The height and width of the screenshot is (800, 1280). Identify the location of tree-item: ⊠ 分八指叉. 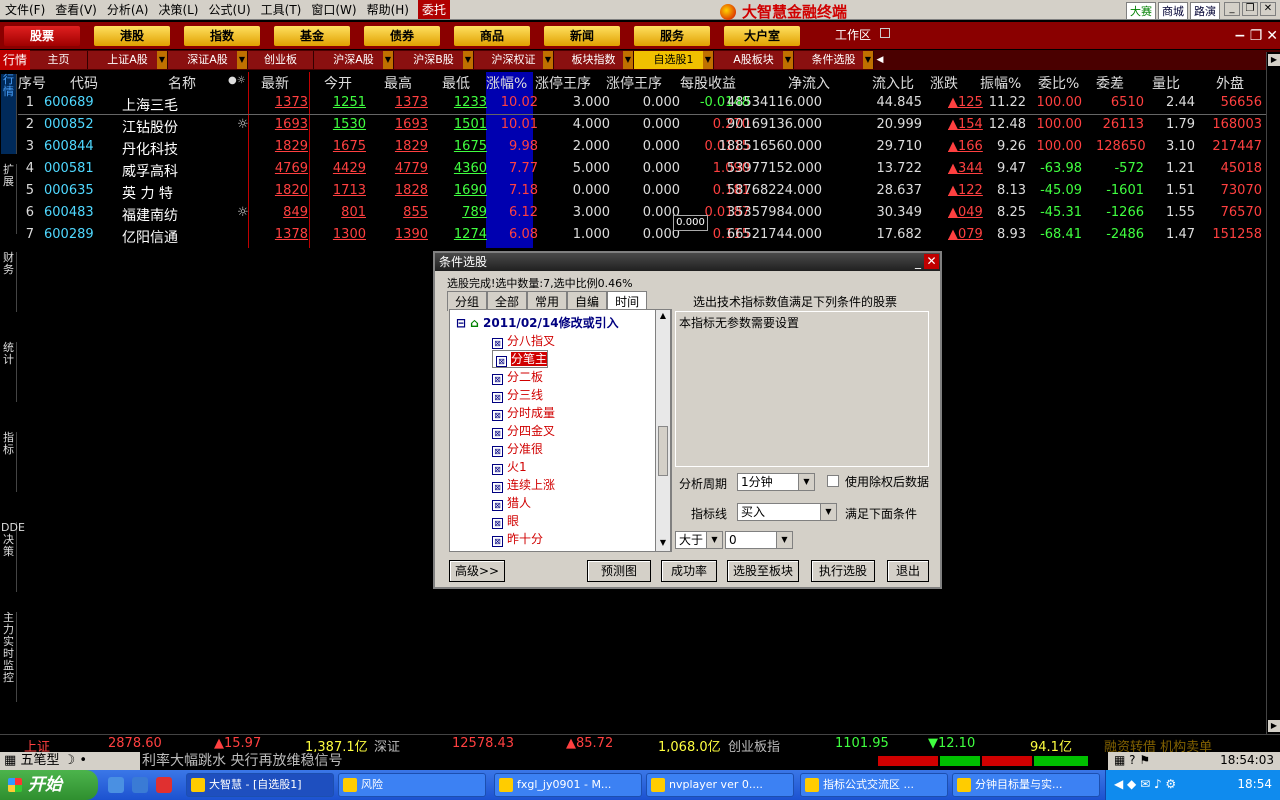
(523, 340).